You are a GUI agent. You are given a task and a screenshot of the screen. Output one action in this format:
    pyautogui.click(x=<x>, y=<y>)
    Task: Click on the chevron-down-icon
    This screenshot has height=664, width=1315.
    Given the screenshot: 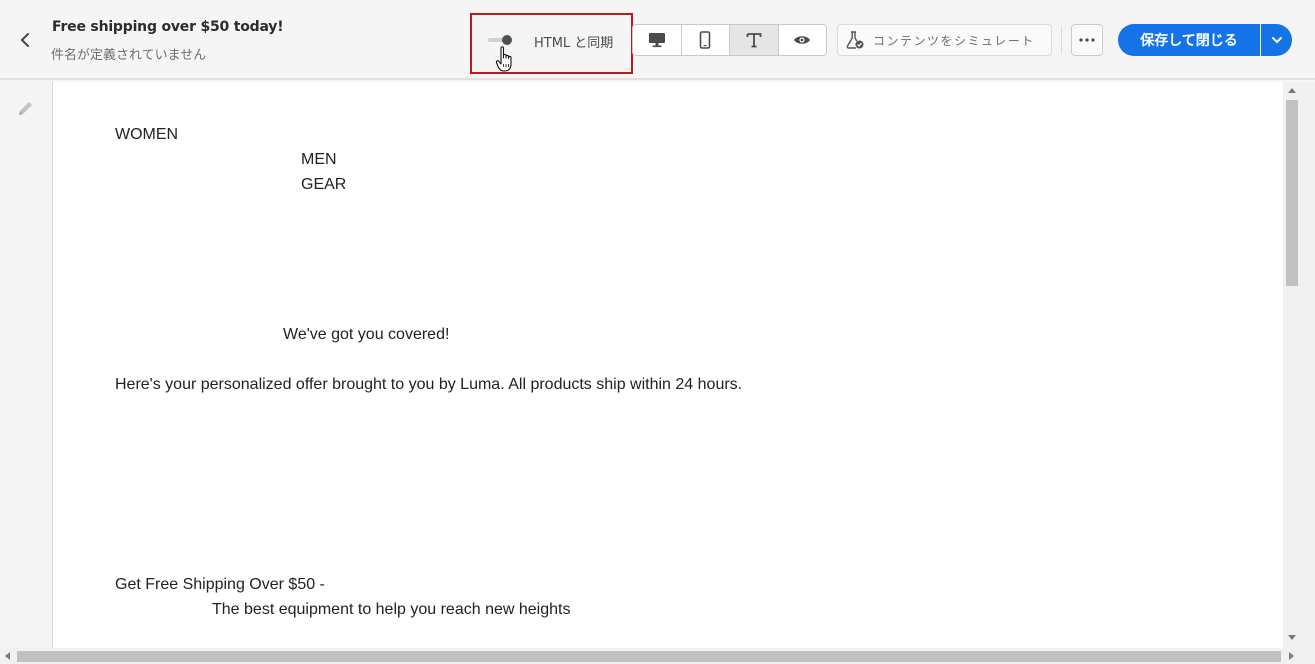 What is the action you would take?
    pyautogui.click(x=1276, y=40)
    